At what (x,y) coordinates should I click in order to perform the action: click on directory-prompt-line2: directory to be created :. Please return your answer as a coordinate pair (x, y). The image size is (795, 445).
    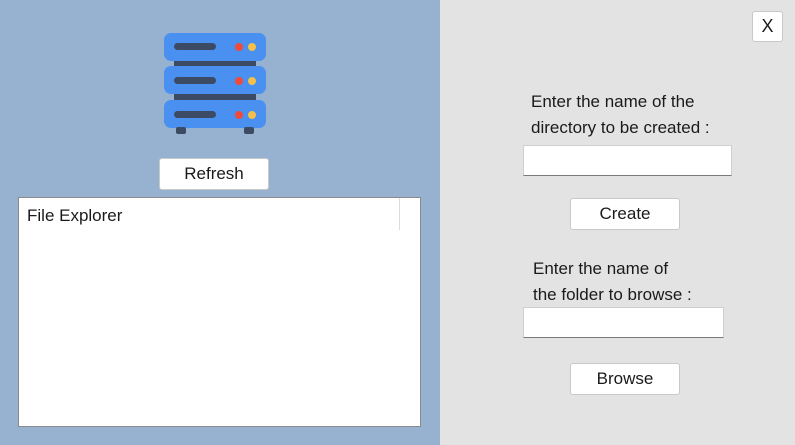
    Looking at the image, I should click on (620, 127).